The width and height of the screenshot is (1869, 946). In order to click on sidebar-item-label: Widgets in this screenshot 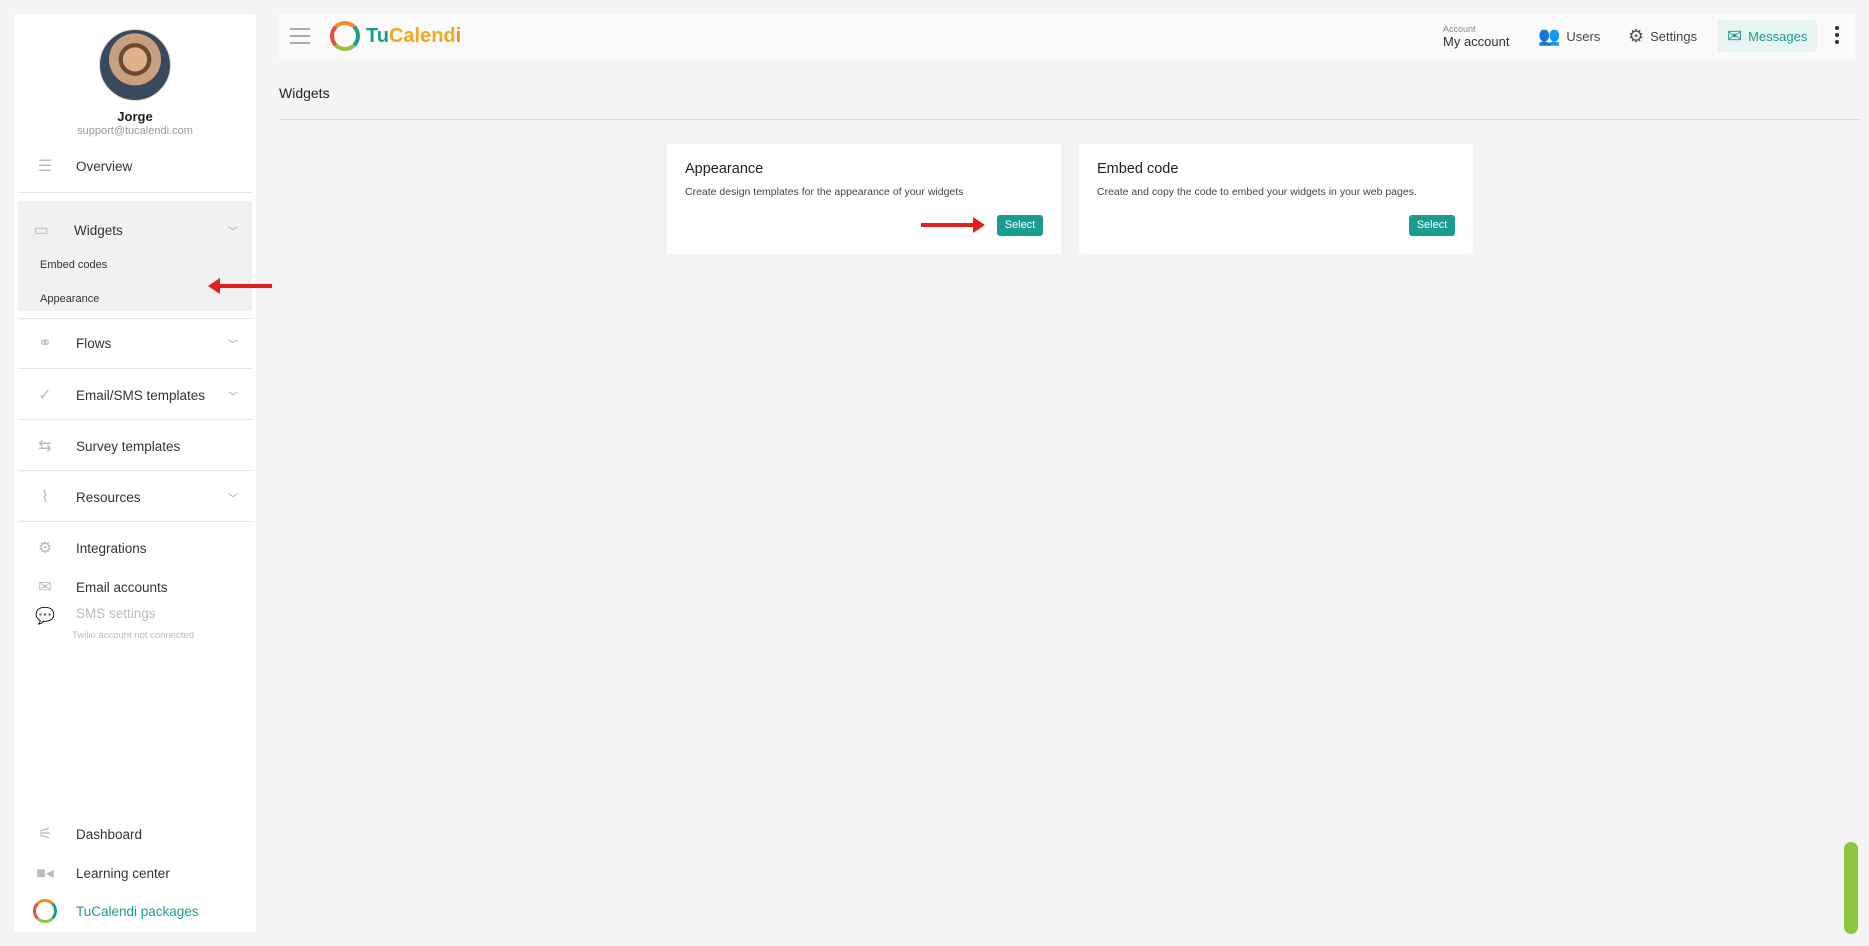, I will do `click(98, 230)`.